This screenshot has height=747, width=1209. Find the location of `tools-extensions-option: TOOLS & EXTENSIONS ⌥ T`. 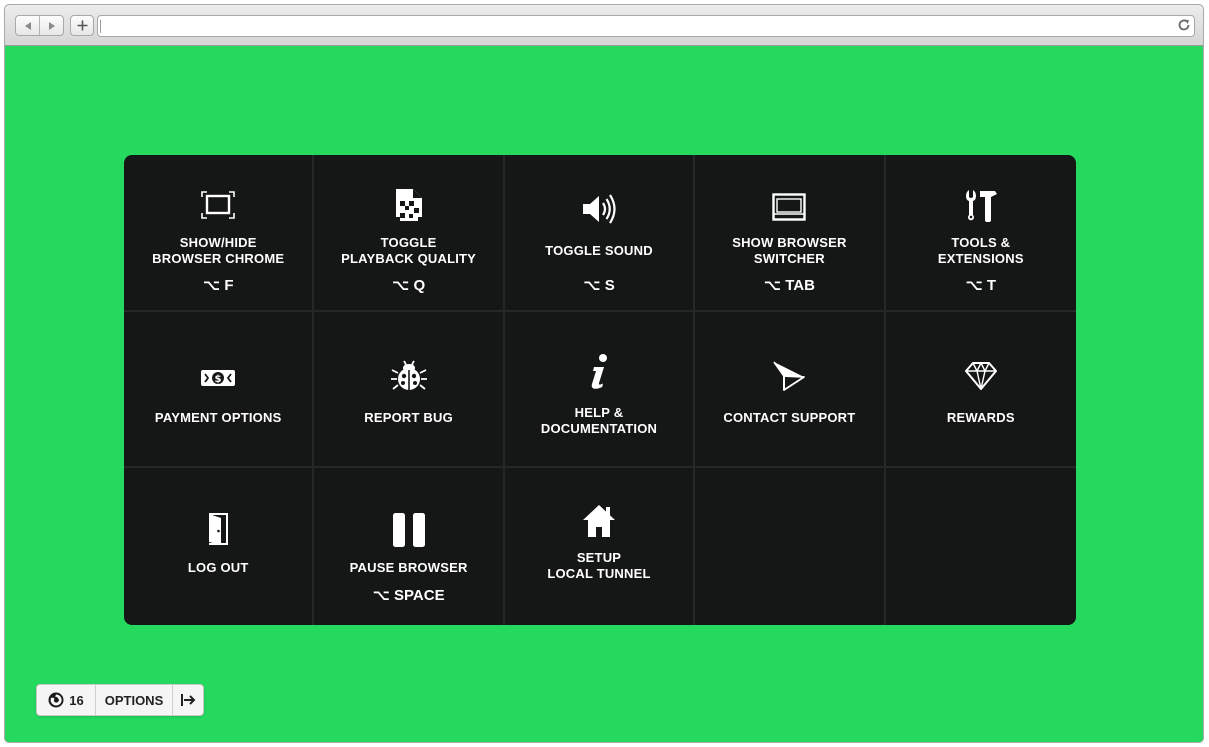

tools-extensions-option: TOOLS & EXTENSIONS ⌥ T is located at coordinates (980, 233).